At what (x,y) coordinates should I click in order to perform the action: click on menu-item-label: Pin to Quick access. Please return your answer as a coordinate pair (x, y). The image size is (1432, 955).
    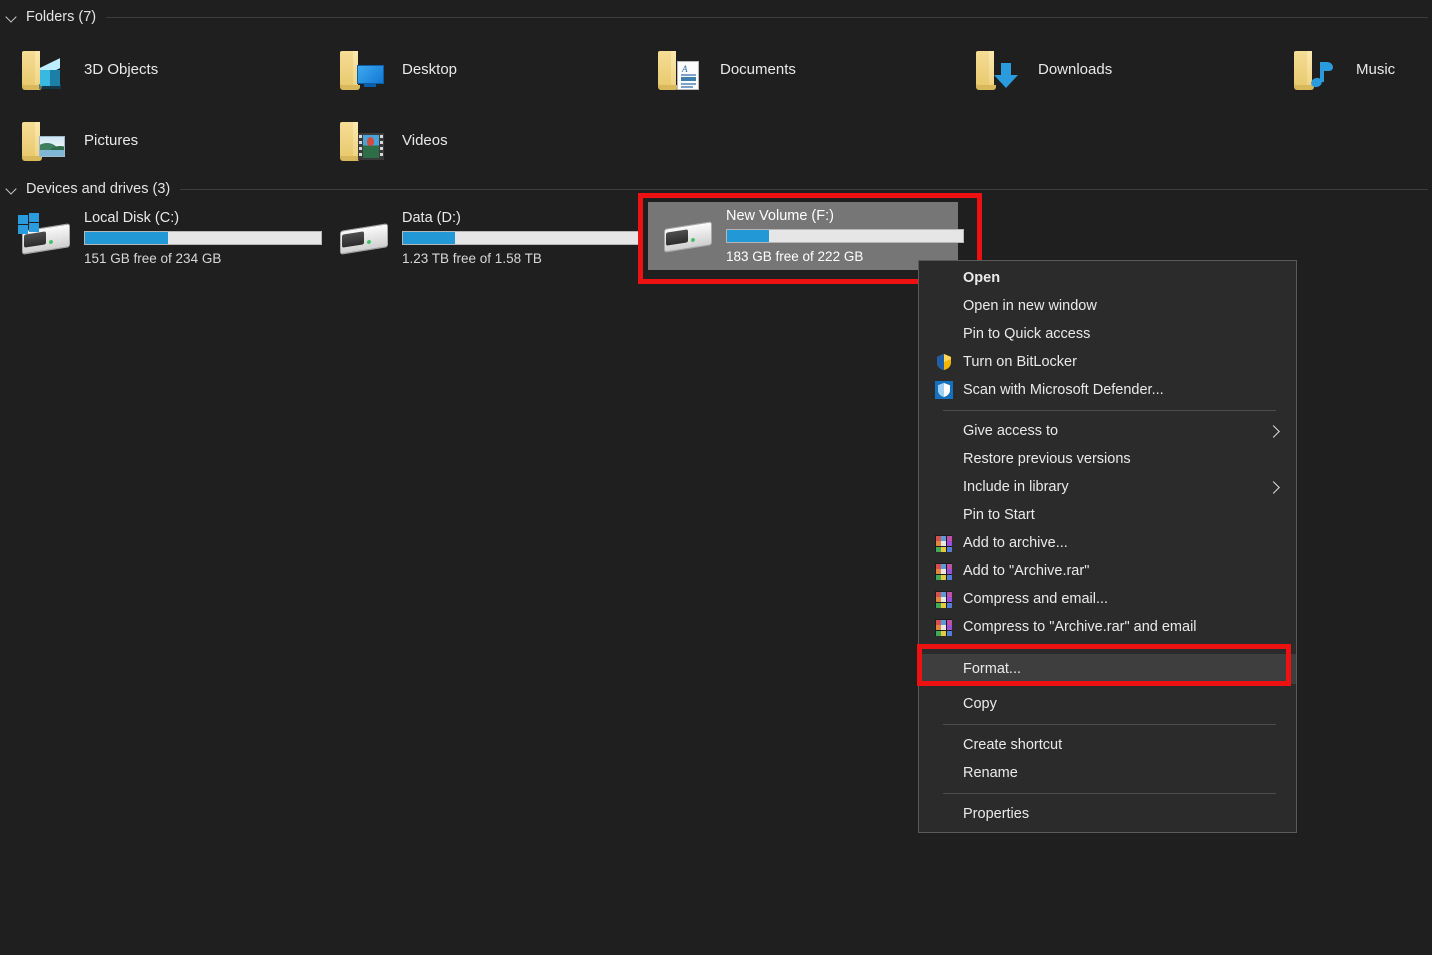
    Looking at the image, I should click on (1027, 334).